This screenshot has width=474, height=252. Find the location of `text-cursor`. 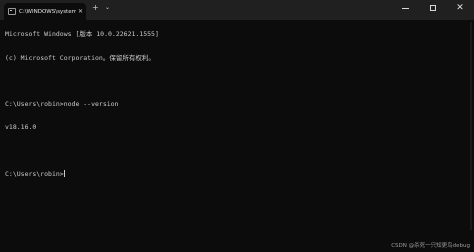

text-cursor is located at coordinates (65, 173).